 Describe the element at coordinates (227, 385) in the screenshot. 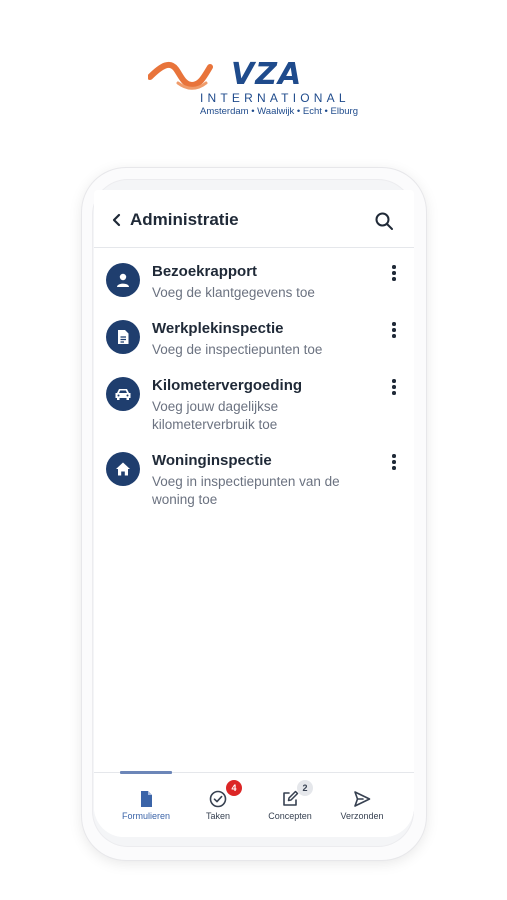

I see `item-title: Kilometervergoeding` at that location.